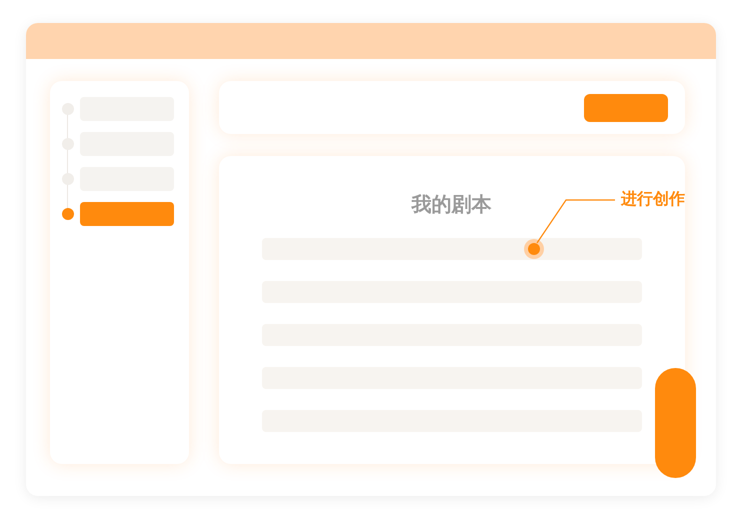 The width and height of the screenshot is (742, 525). I want to click on sidebar-item, so click(127, 214).